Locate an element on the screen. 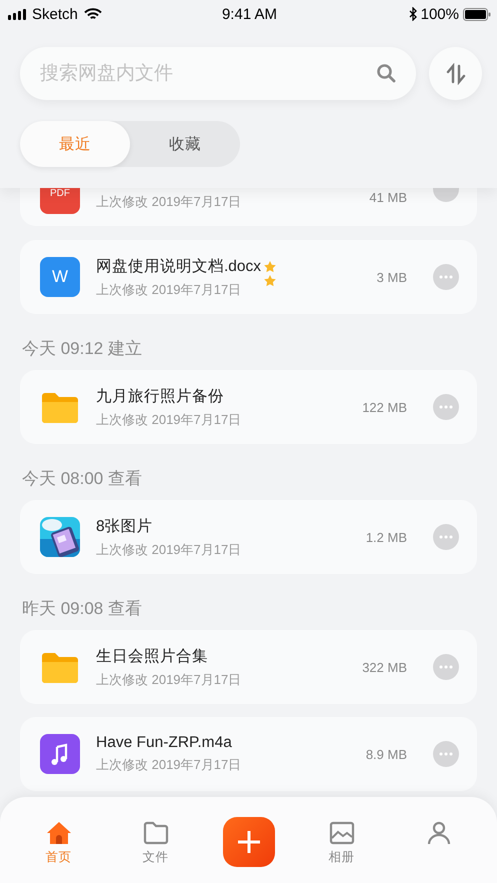  file-card: 8张图片 上次修改 2019年7月17日 1.2 MB is located at coordinates (248, 537).